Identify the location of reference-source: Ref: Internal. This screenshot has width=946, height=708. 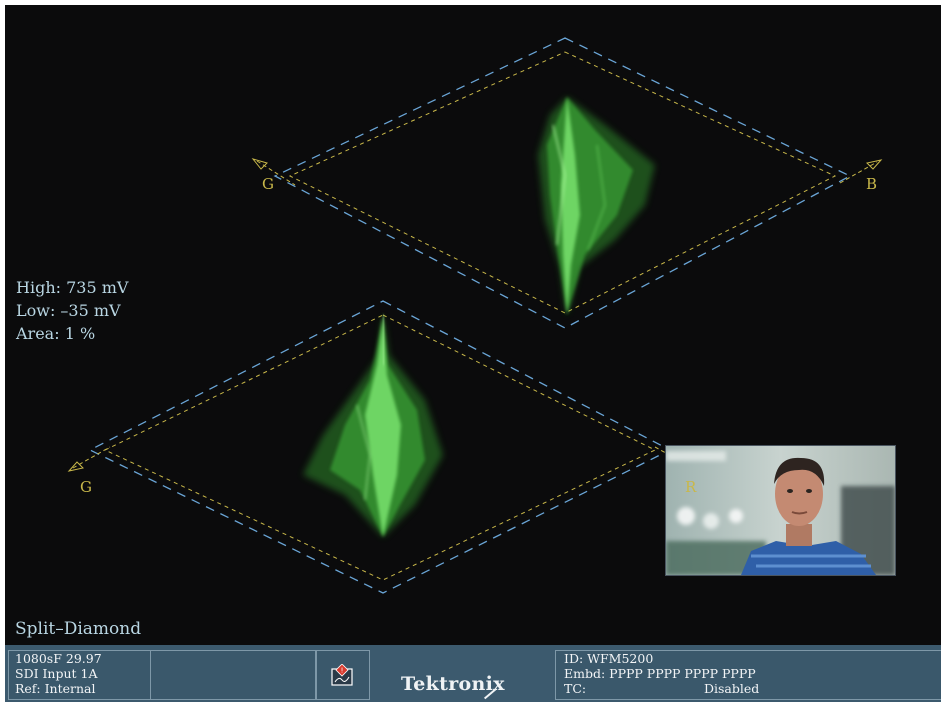
(55, 688).